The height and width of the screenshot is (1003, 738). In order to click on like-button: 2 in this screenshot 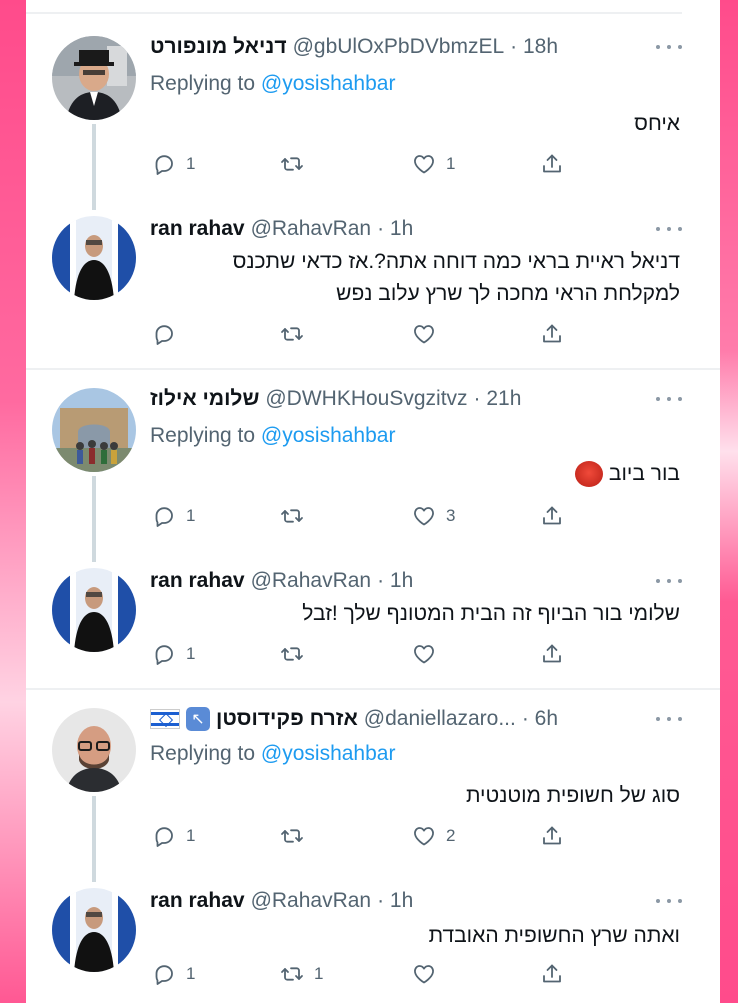, I will do `click(433, 836)`.